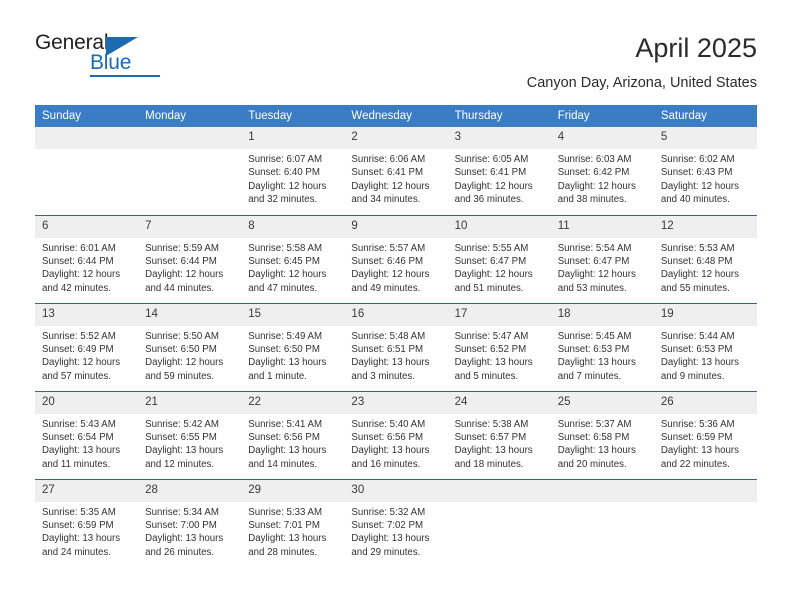  Describe the element at coordinates (184, 545) in the screenshot. I see `daylight-text: Daylight: 13 hours and 26 minutes.` at that location.